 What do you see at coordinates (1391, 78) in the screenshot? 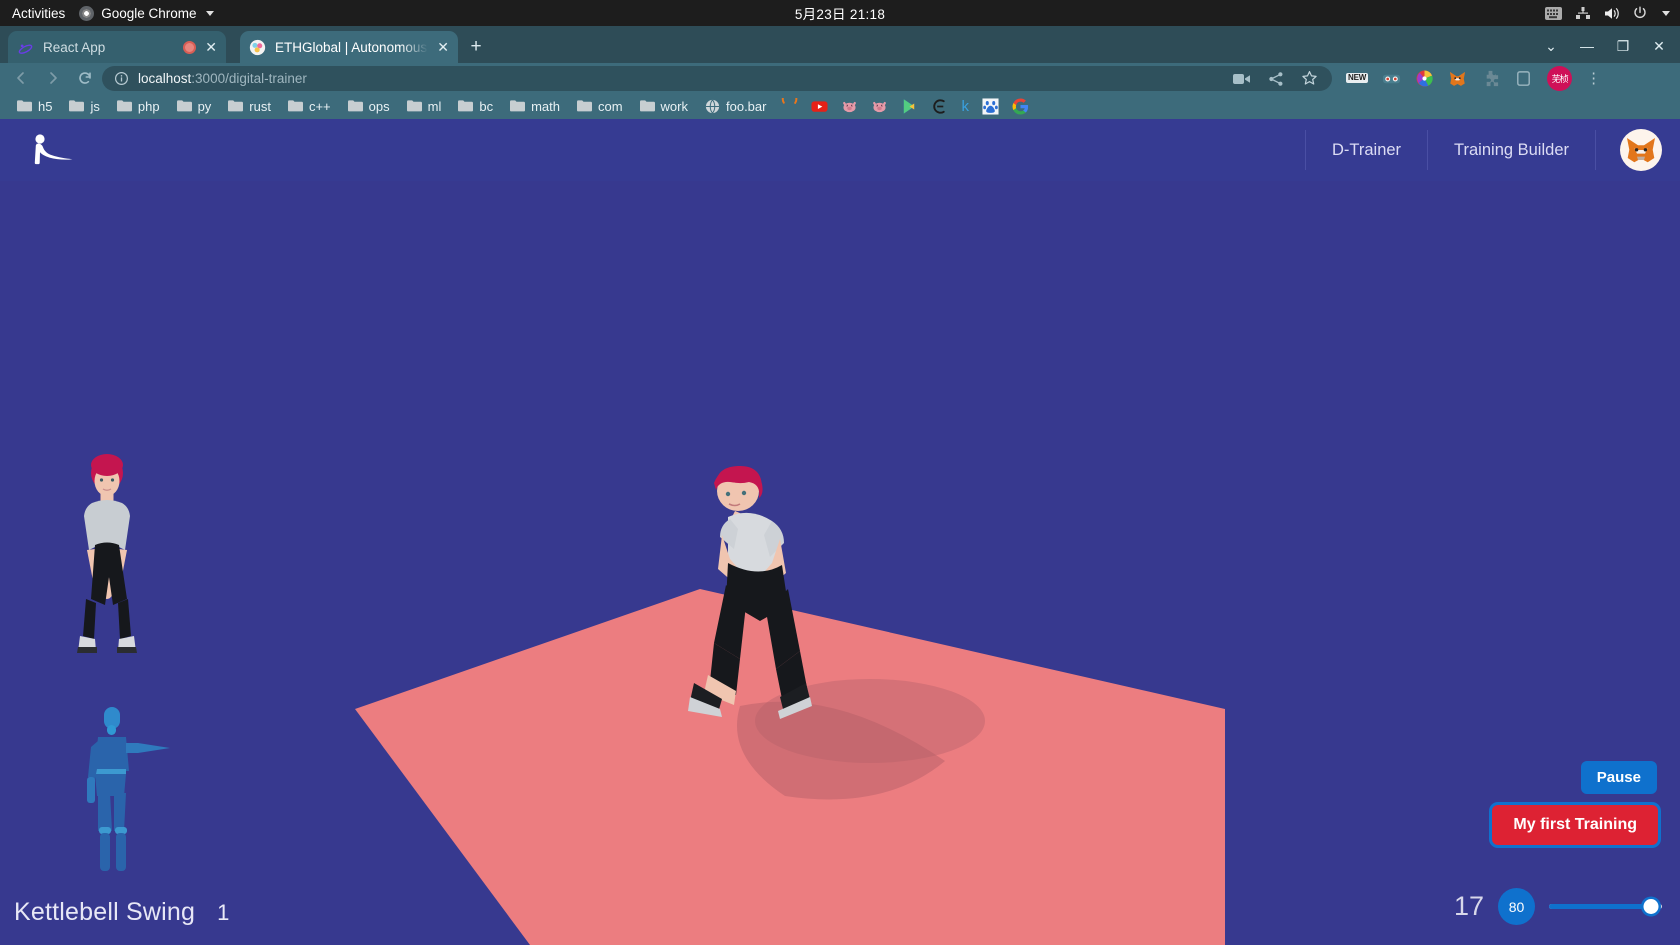
I see `goggles-extension-icon` at bounding box center [1391, 78].